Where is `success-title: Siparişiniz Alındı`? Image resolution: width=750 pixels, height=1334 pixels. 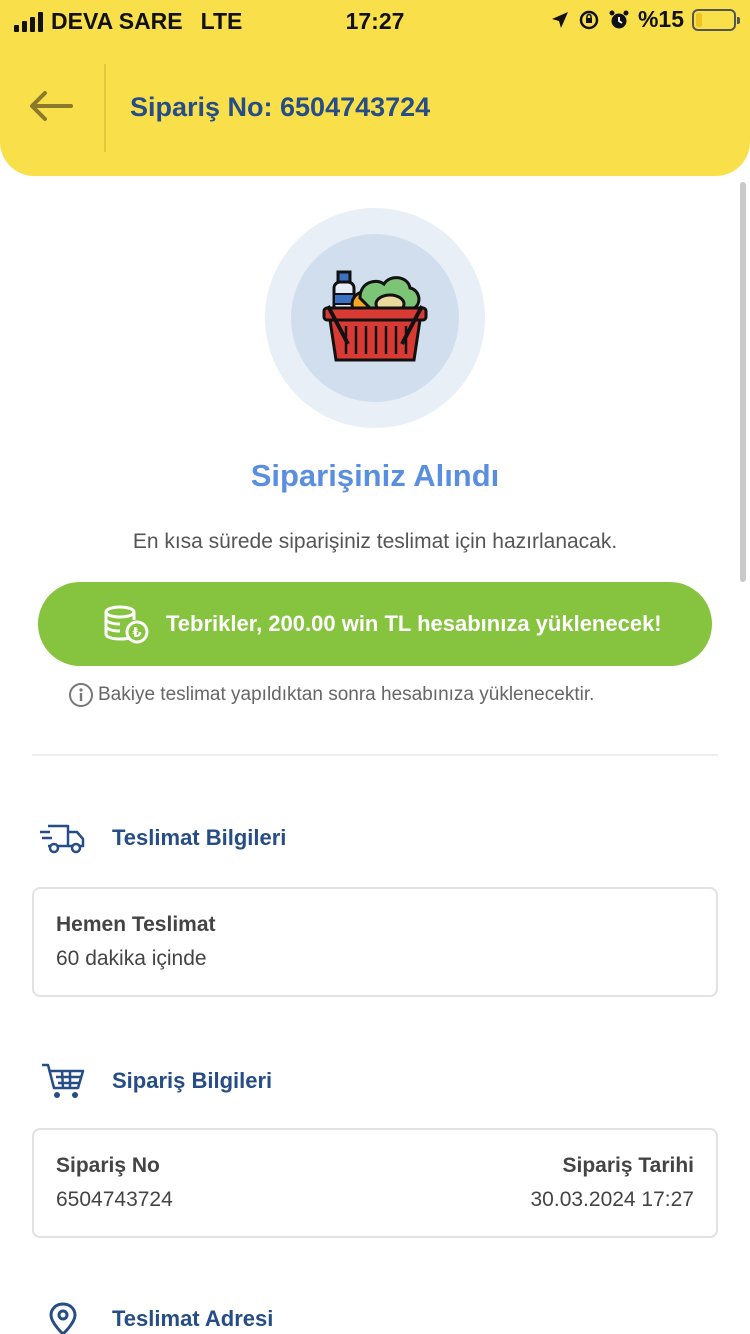
success-title: Siparişiniz Alındı is located at coordinates (375, 475).